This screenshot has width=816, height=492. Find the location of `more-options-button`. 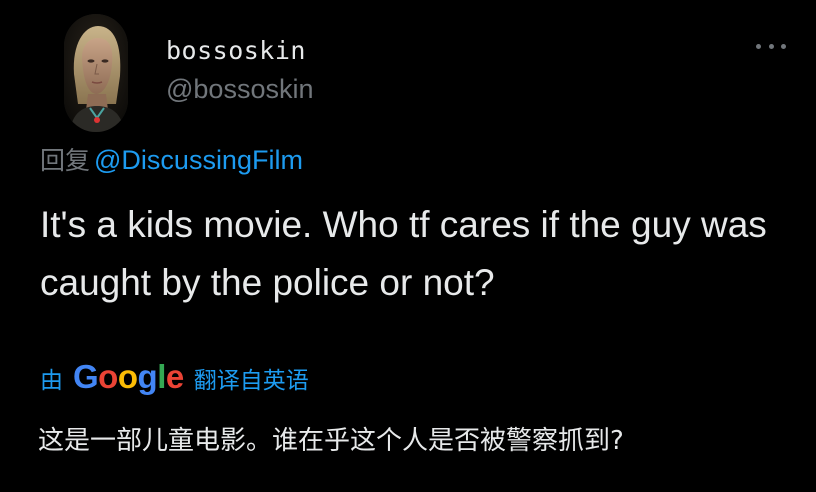

more-options-button is located at coordinates (771, 46).